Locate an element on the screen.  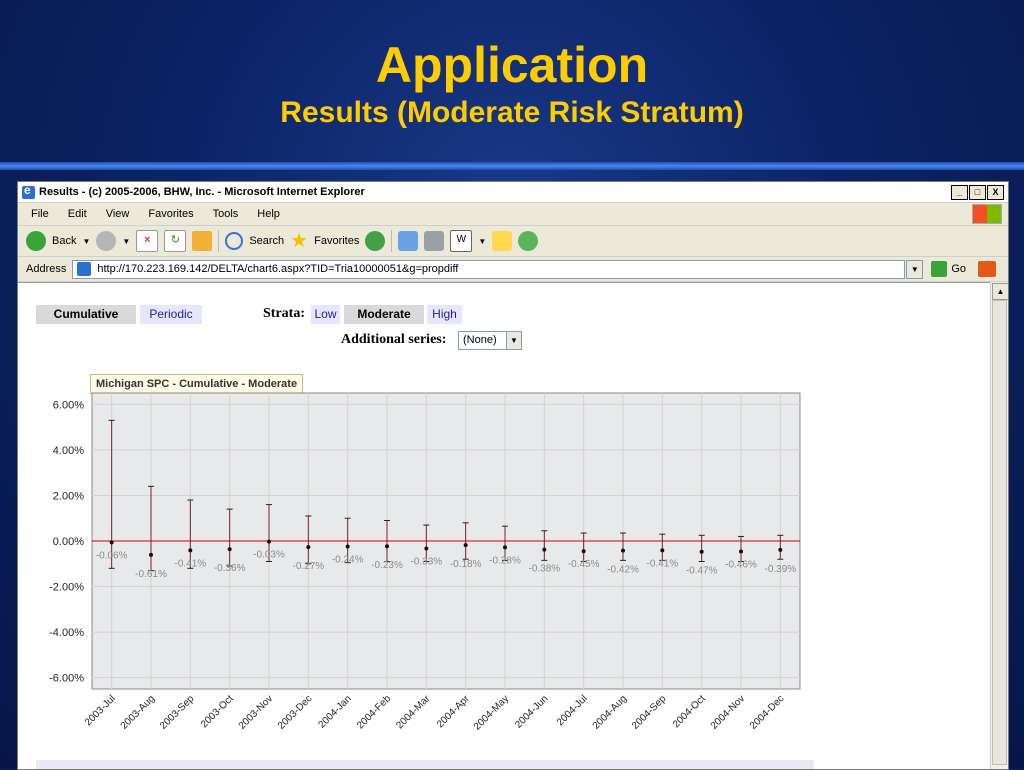
go-button: Go is located at coordinates (948, 269).